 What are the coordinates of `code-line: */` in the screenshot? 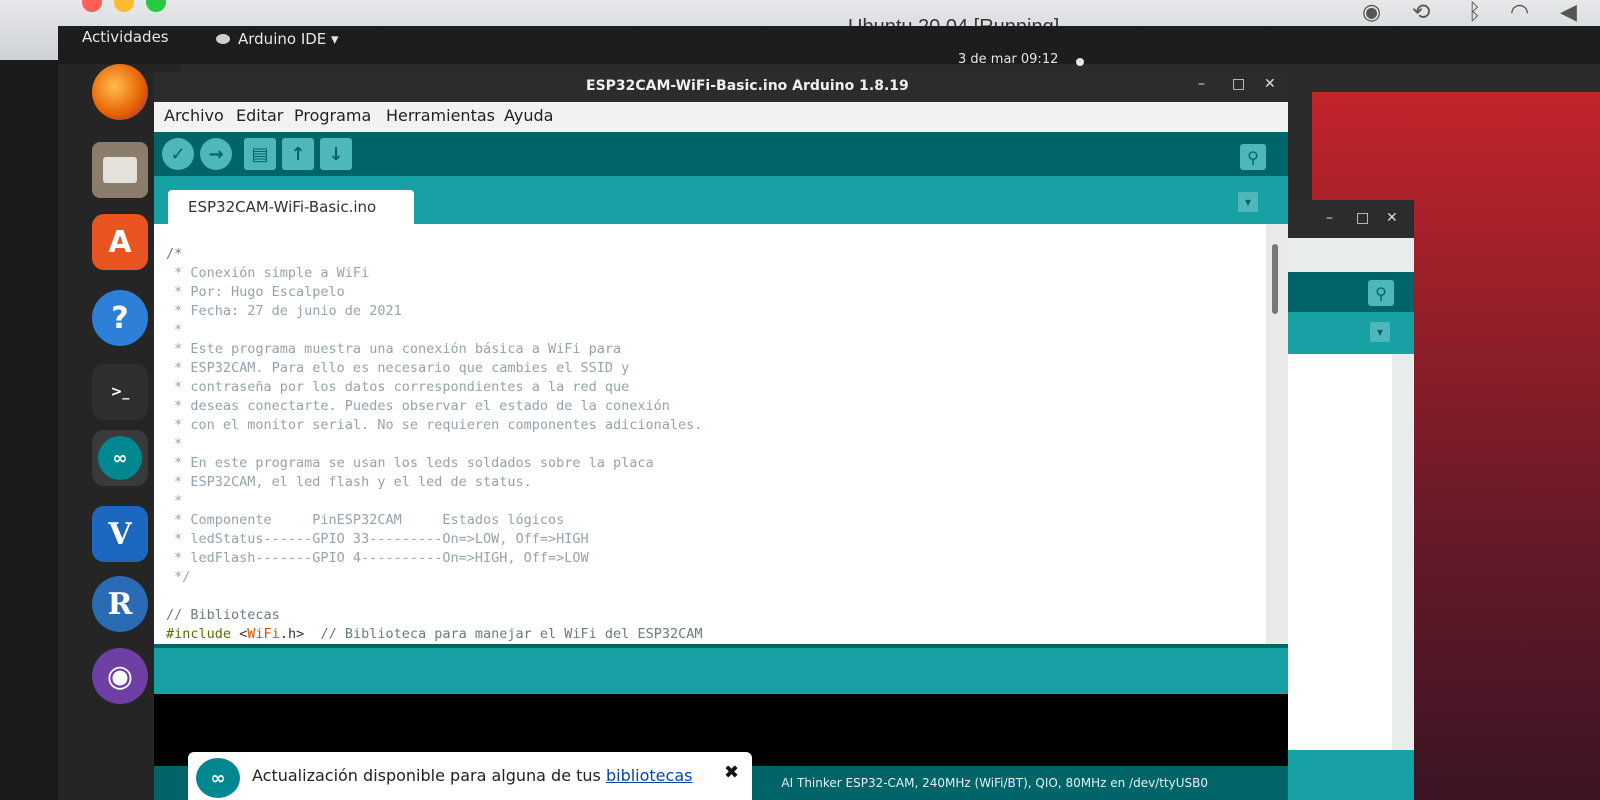 It's located at (178, 577).